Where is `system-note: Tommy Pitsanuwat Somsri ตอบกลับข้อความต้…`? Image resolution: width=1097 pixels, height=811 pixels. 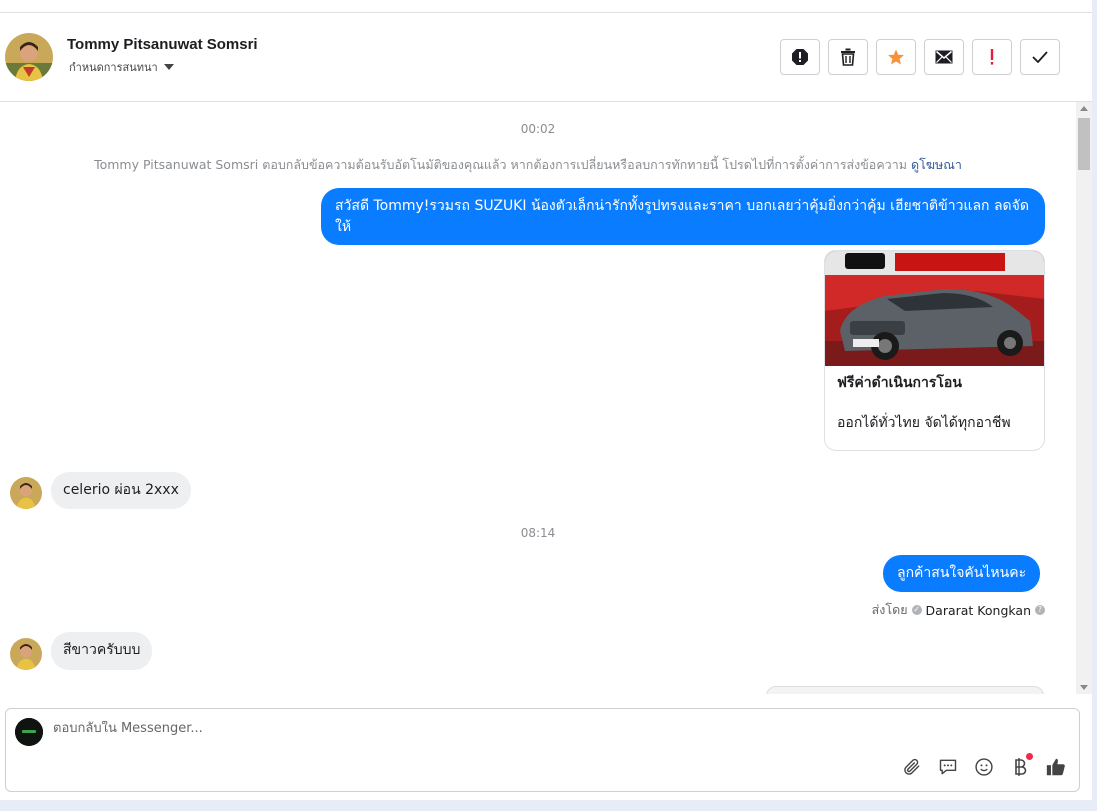
system-note: Tommy Pitsanuwat Somsri ตอบกลับข้อความต้… is located at coordinates (528, 165).